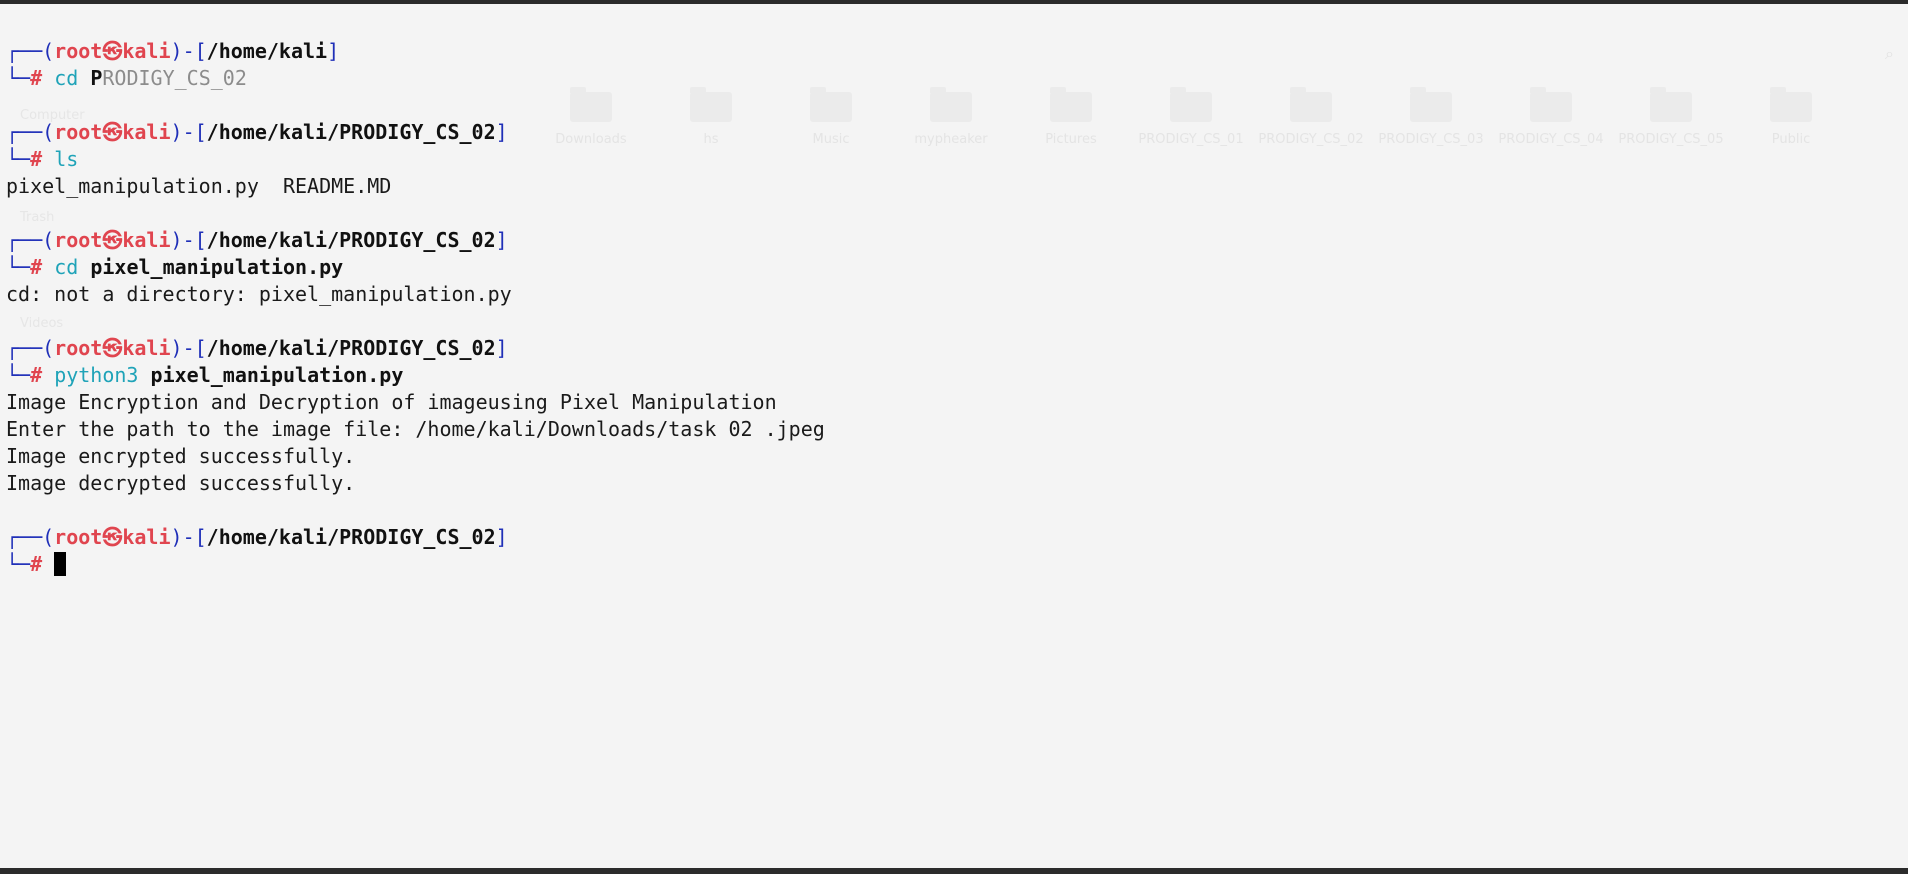  Describe the element at coordinates (181, 456) in the screenshot. I see `command-output: Image encrypted successfully.` at that location.